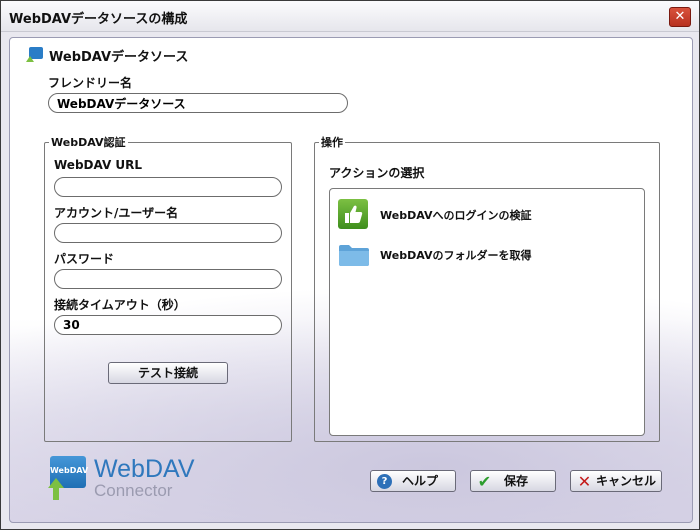 The width and height of the screenshot is (700, 530). I want to click on cancel-button: ✕ キャンセル, so click(616, 481).